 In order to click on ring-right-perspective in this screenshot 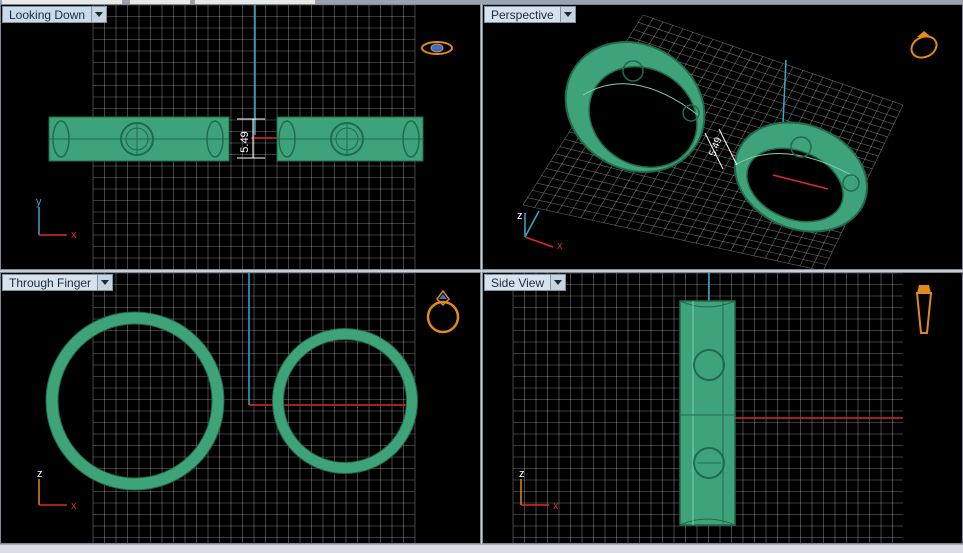, I will do `click(800, 176)`.